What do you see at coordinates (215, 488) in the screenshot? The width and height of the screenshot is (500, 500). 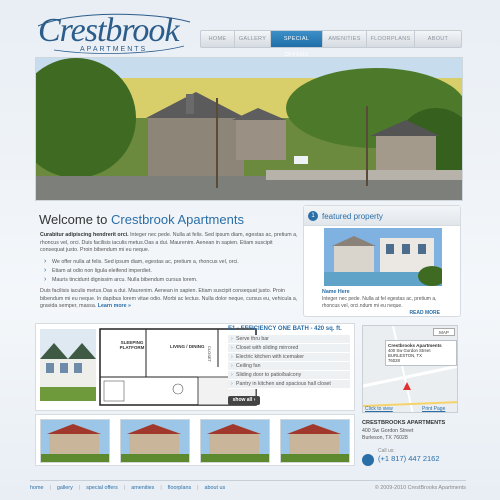 I see `footer-link-about-us: about us` at bounding box center [215, 488].